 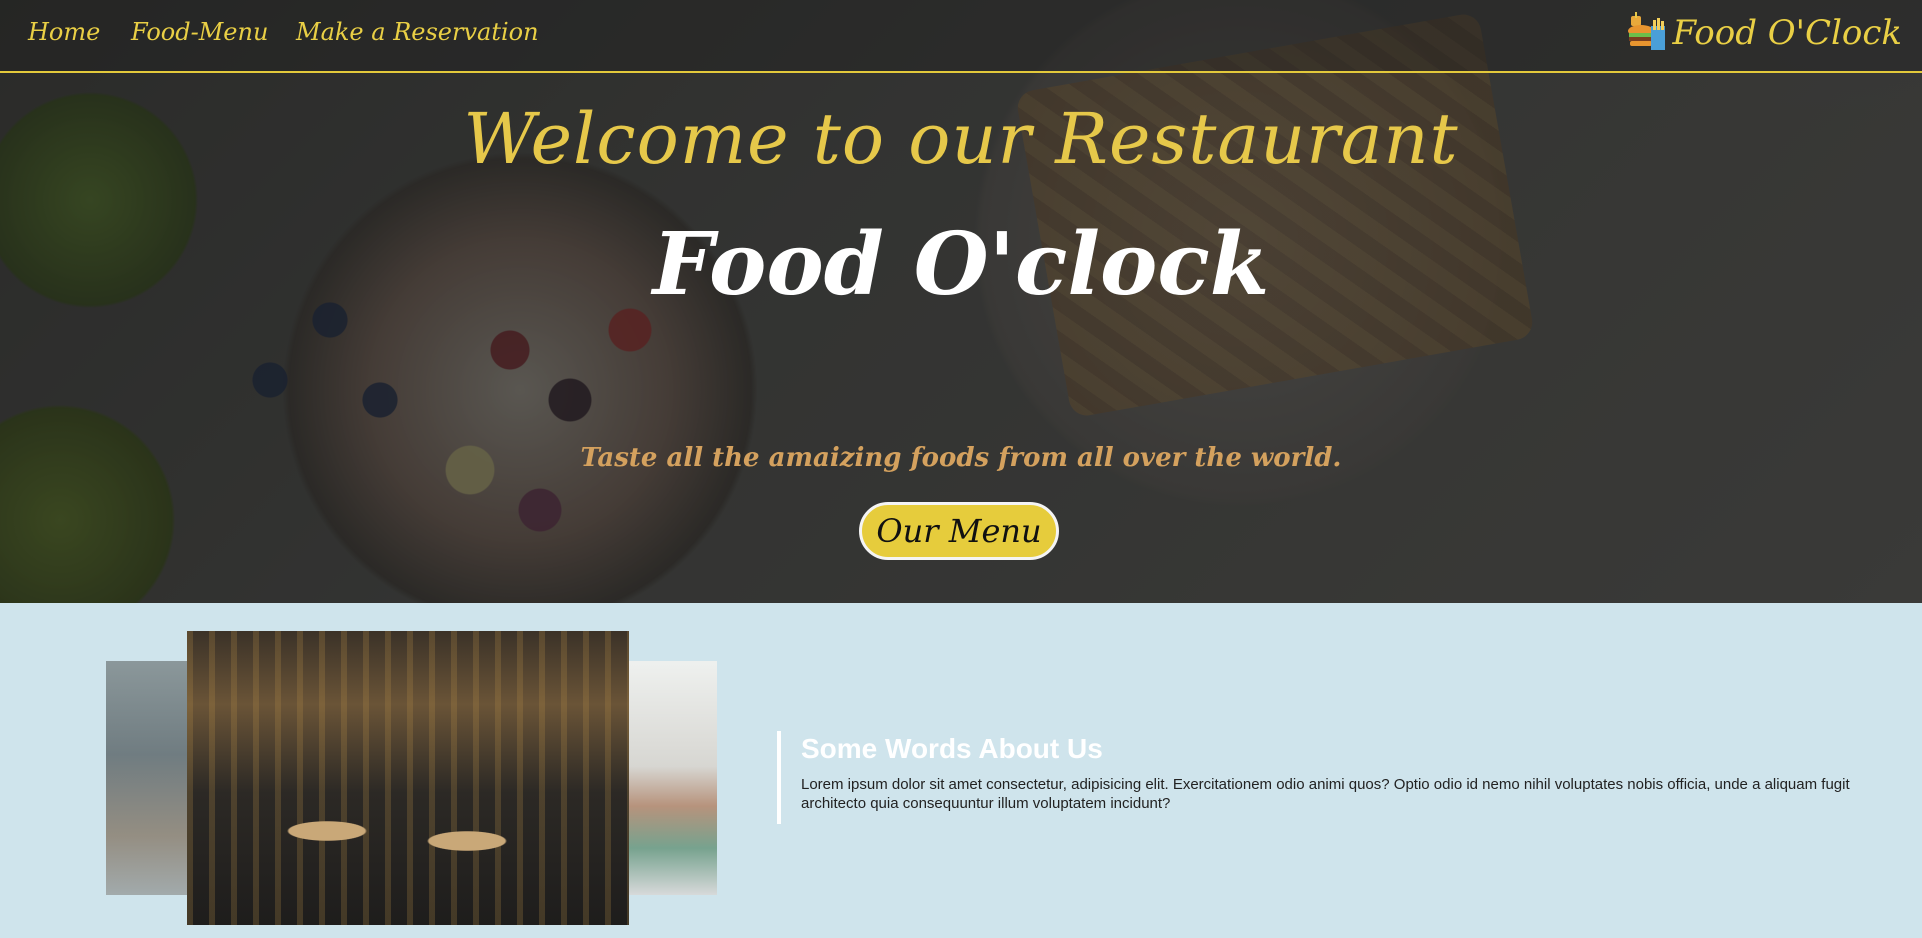 I want to click on our-menu-button: Our Menu, so click(x=959, y=531).